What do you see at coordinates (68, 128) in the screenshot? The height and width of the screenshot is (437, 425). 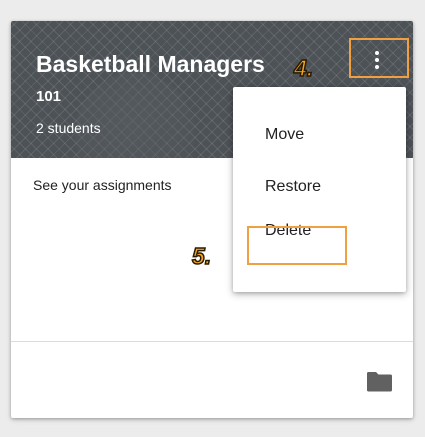 I see `student-count: 2 students` at bounding box center [68, 128].